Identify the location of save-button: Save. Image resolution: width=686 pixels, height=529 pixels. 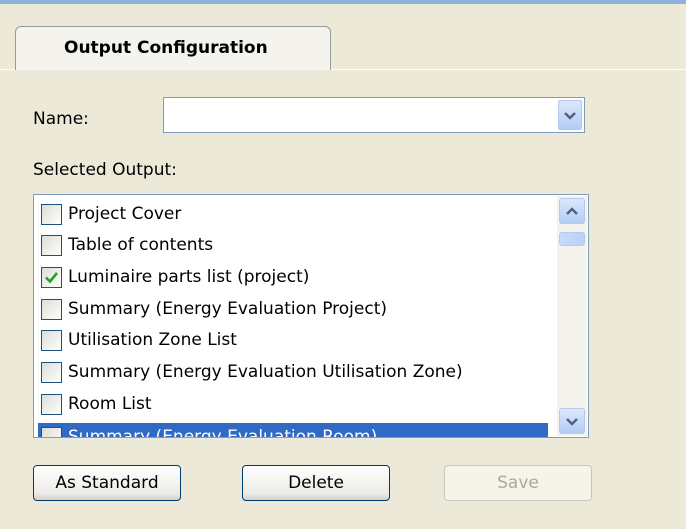
(518, 483).